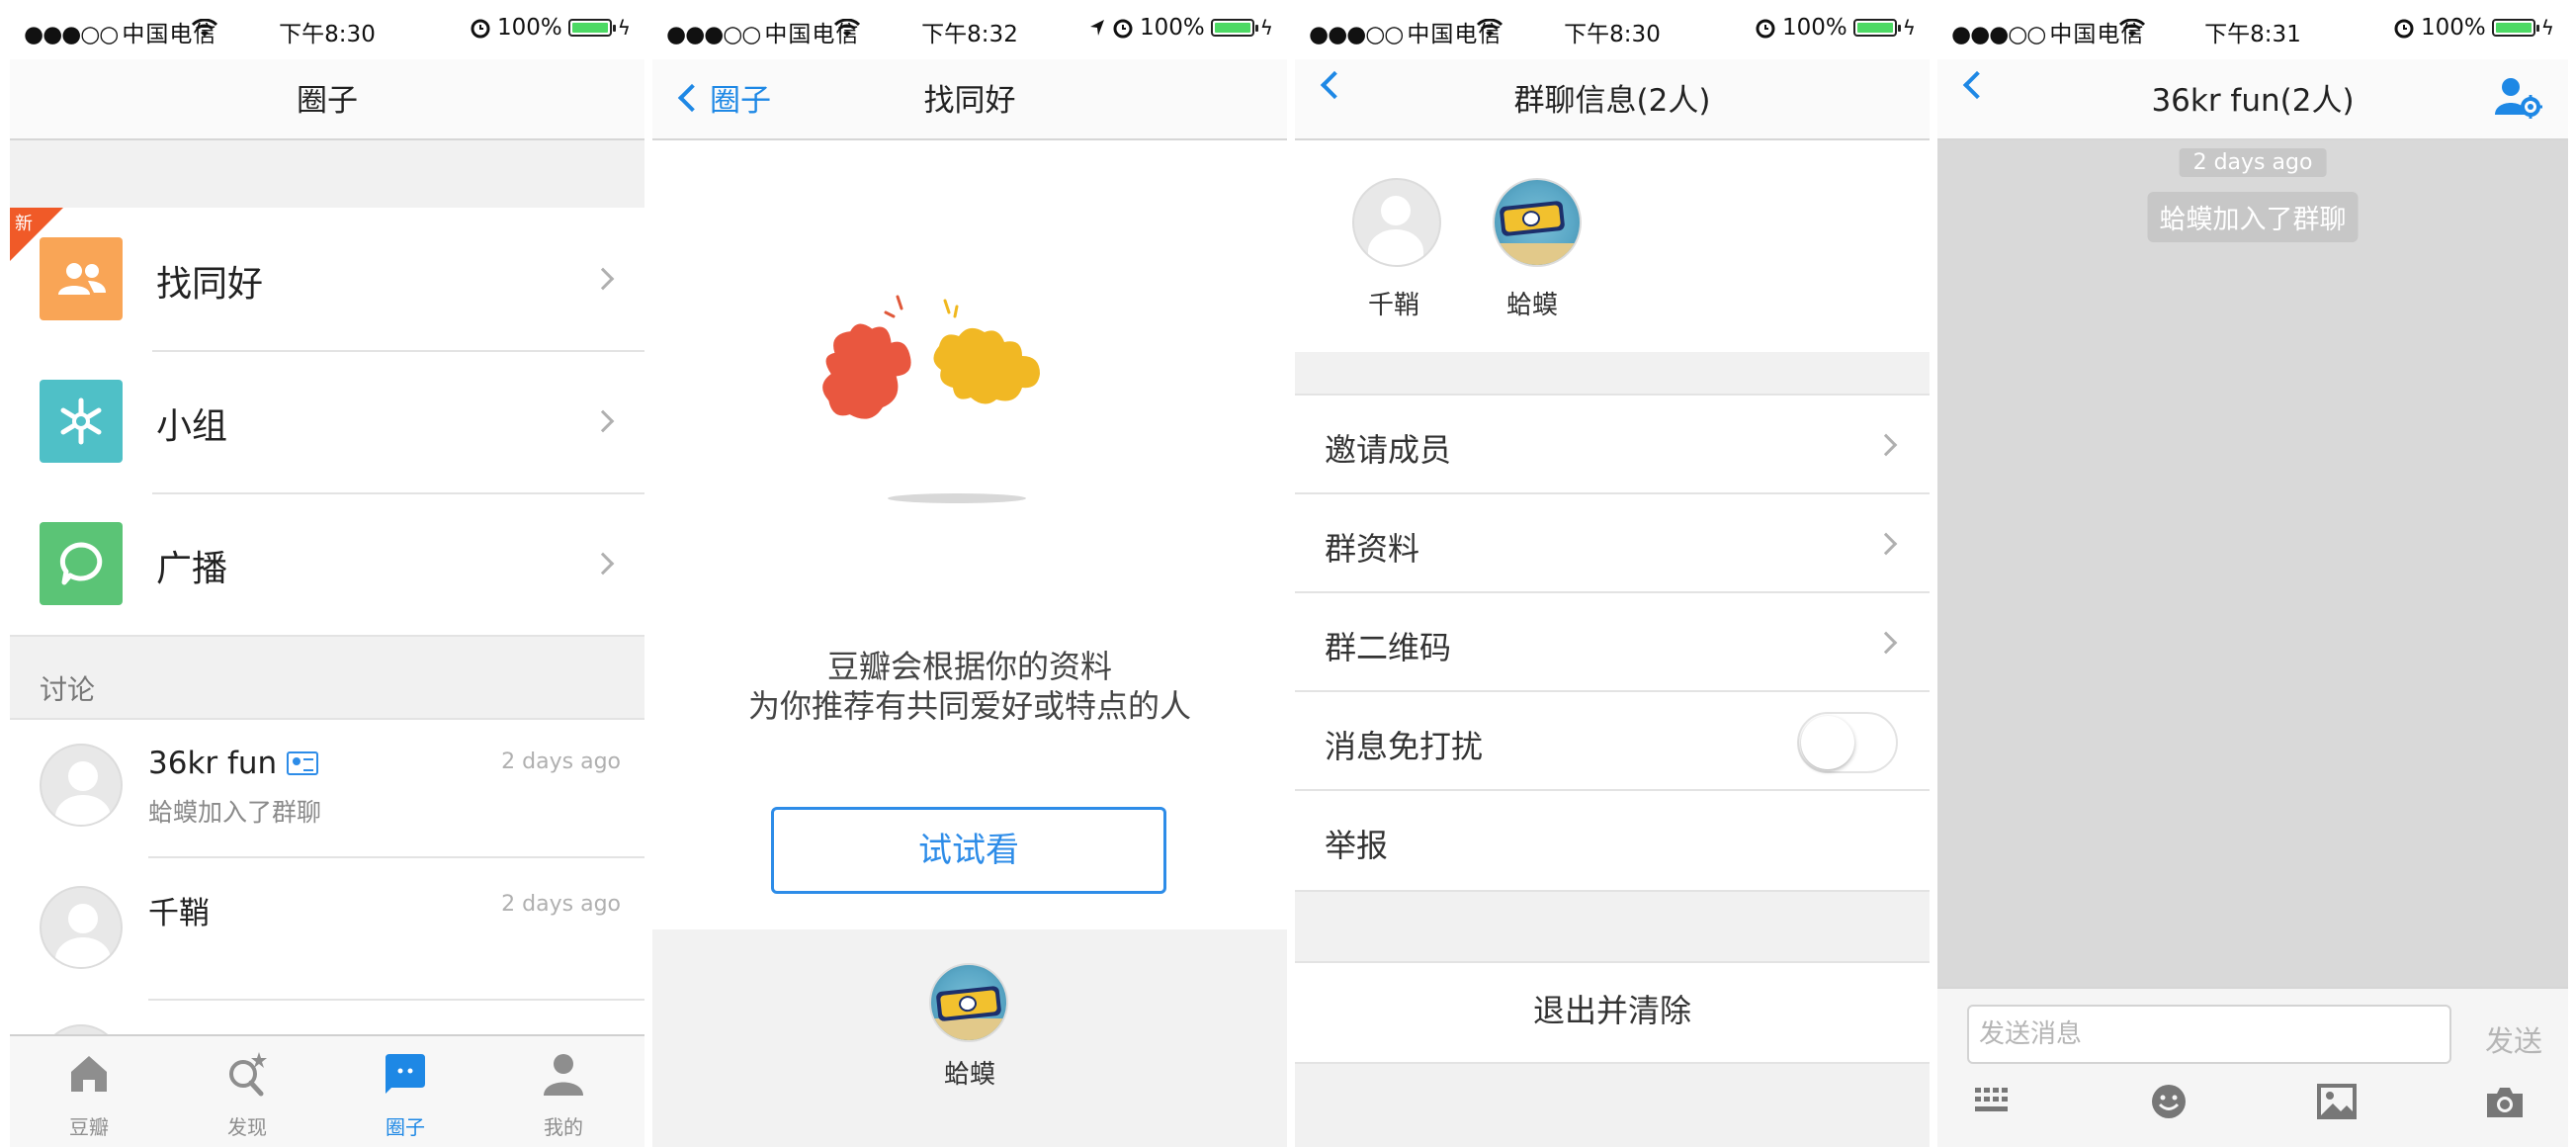 This screenshot has height=1147, width=2576. I want to click on menu-item-label: 找同好, so click(210, 285).